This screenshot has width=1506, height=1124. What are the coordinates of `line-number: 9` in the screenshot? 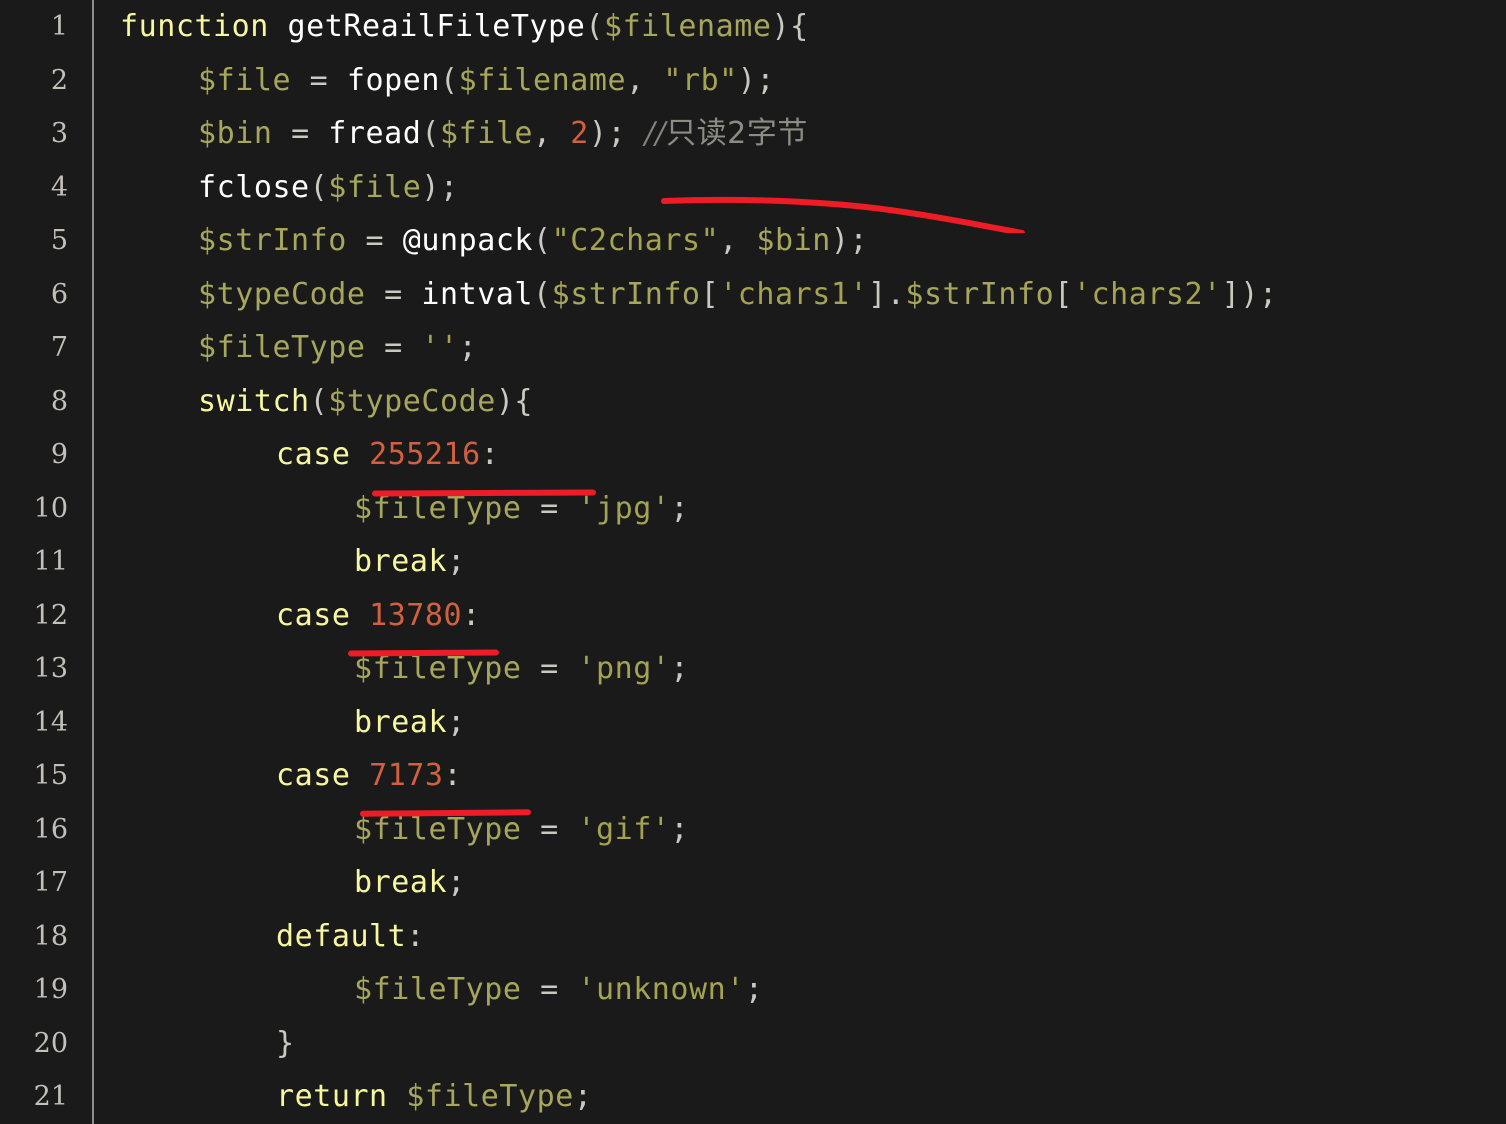 It's located at (59, 454).